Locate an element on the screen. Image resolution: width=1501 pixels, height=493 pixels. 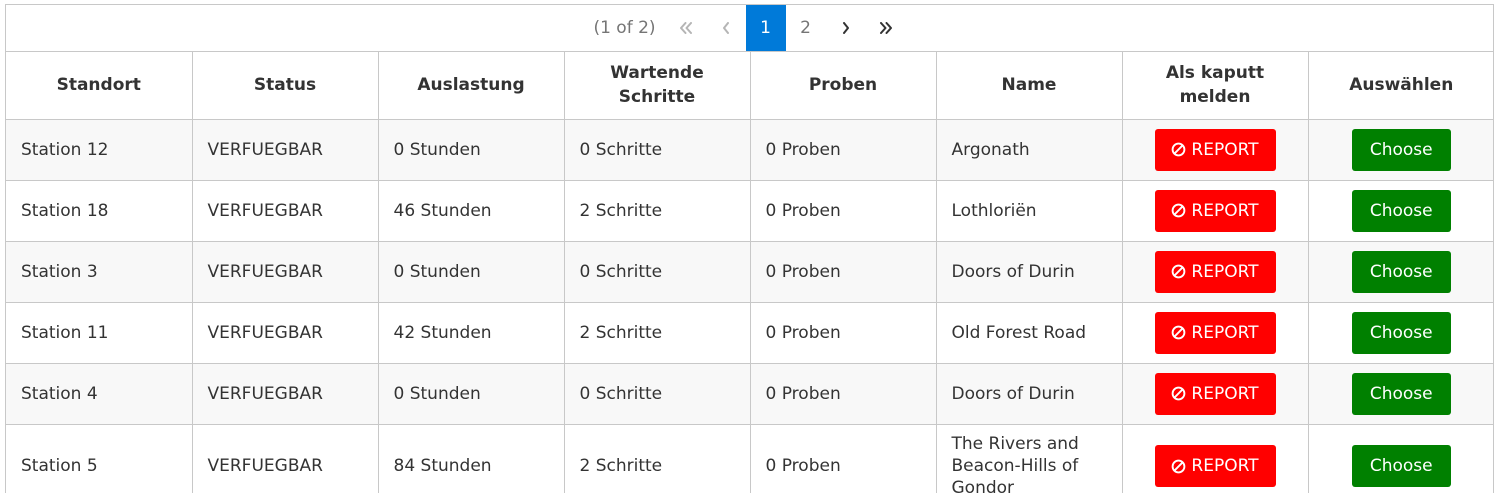
cell-standort: Station 4 is located at coordinates (99, 394).